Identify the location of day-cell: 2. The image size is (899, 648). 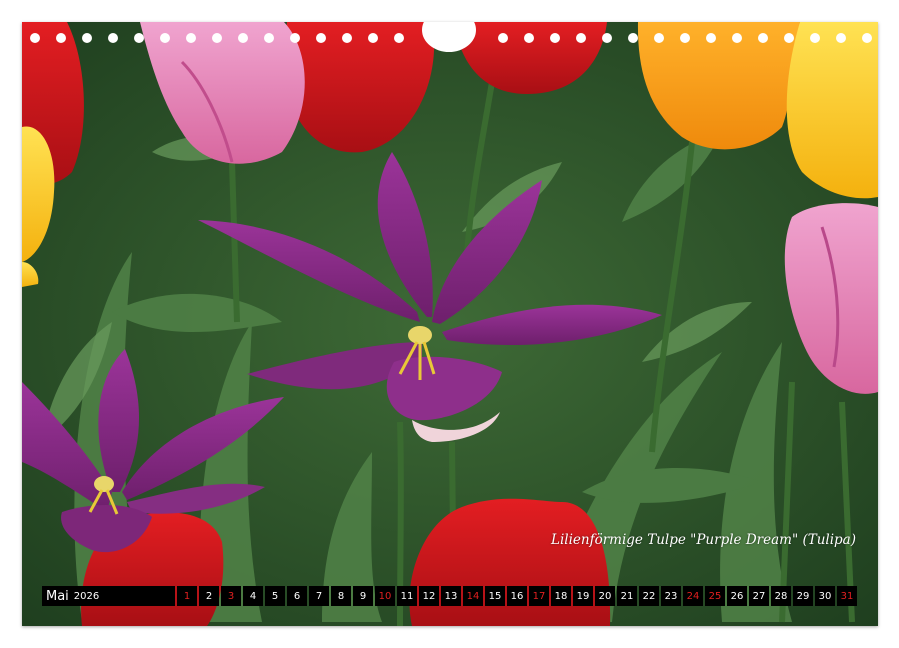
(209, 596).